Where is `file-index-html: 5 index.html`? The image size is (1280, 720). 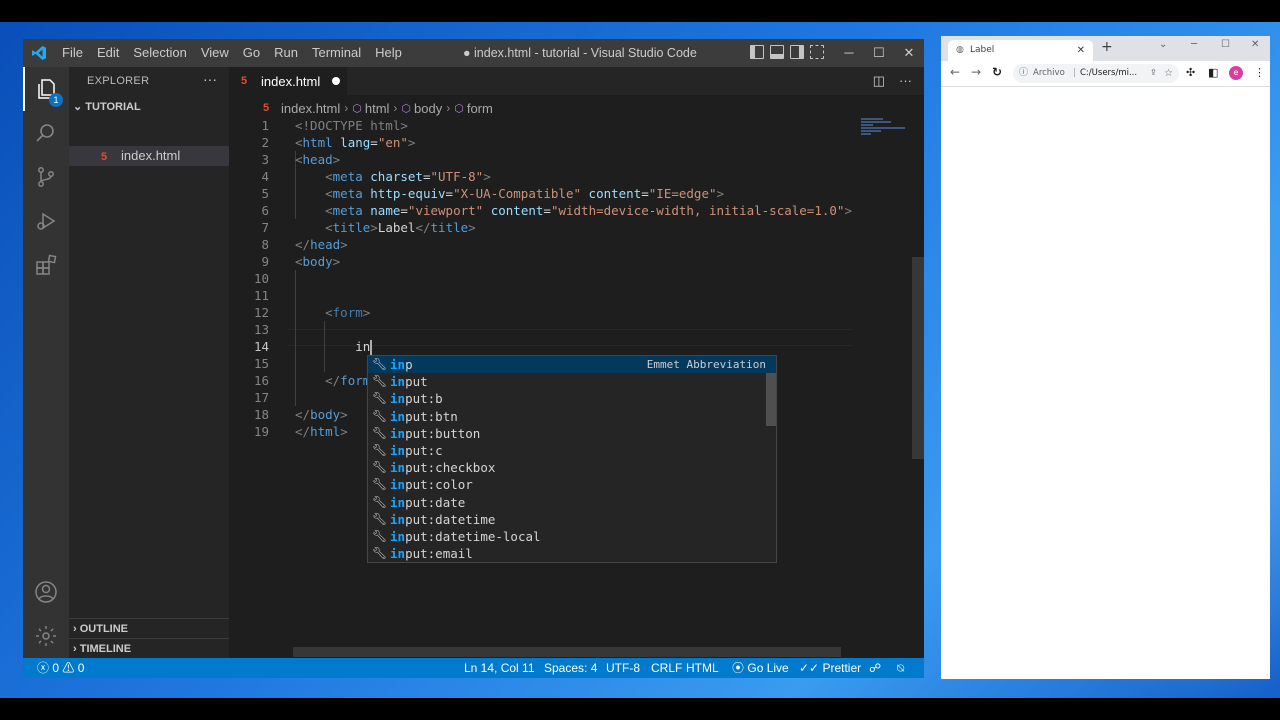
file-index-html: 5 index.html is located at coordinates (149, 156).